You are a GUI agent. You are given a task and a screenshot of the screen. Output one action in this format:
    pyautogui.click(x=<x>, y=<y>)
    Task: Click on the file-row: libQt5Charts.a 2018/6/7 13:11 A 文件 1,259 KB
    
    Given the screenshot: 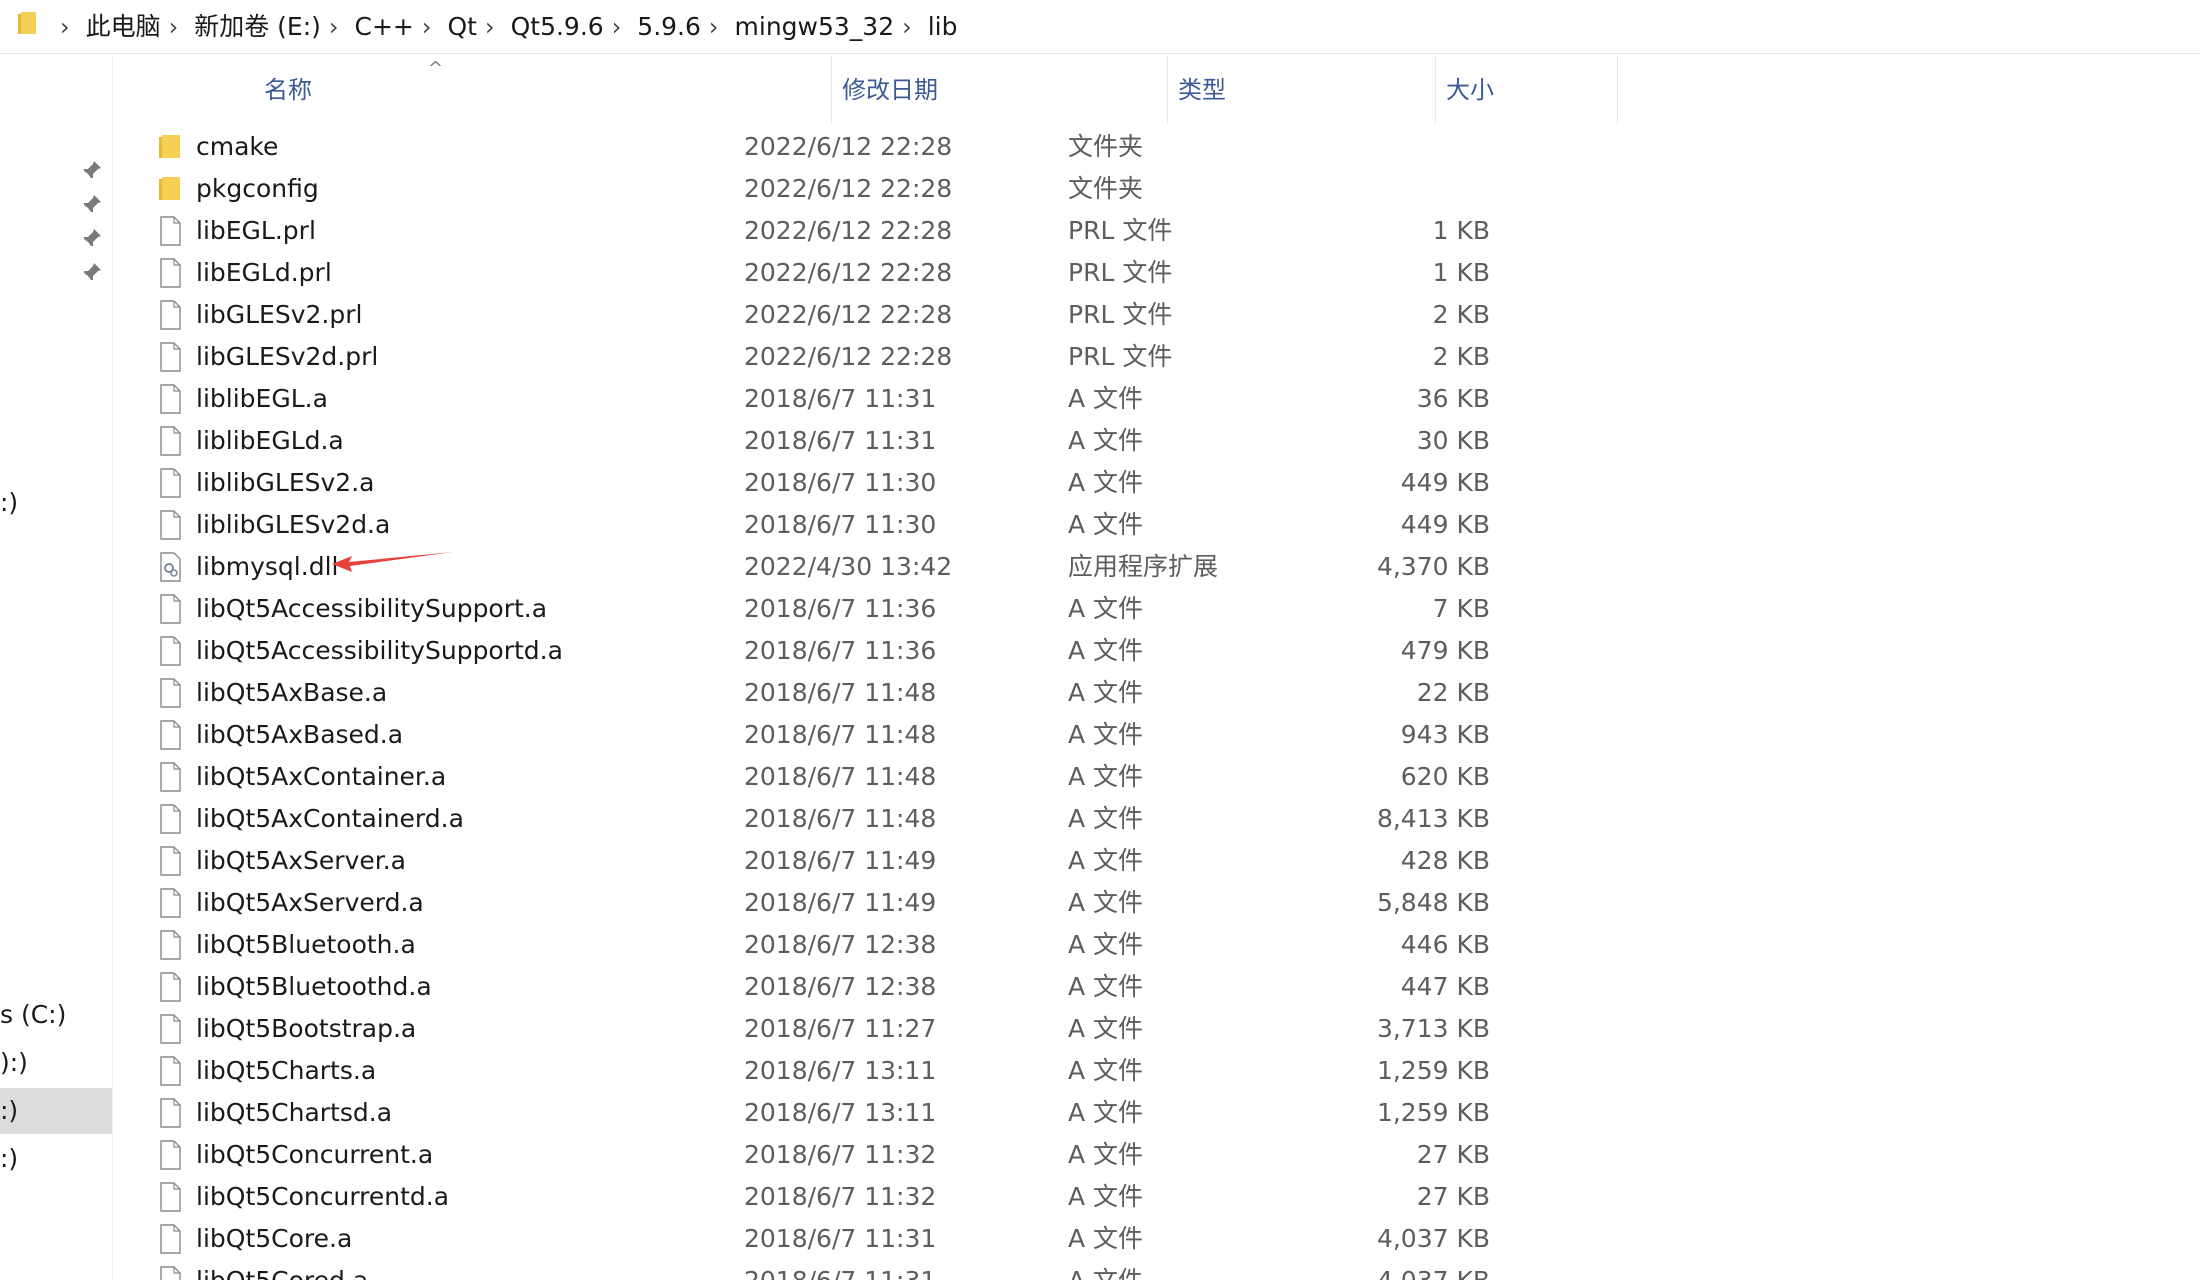 What is the action you would take?
    pyautogui.click(x=830, y=1071)
    